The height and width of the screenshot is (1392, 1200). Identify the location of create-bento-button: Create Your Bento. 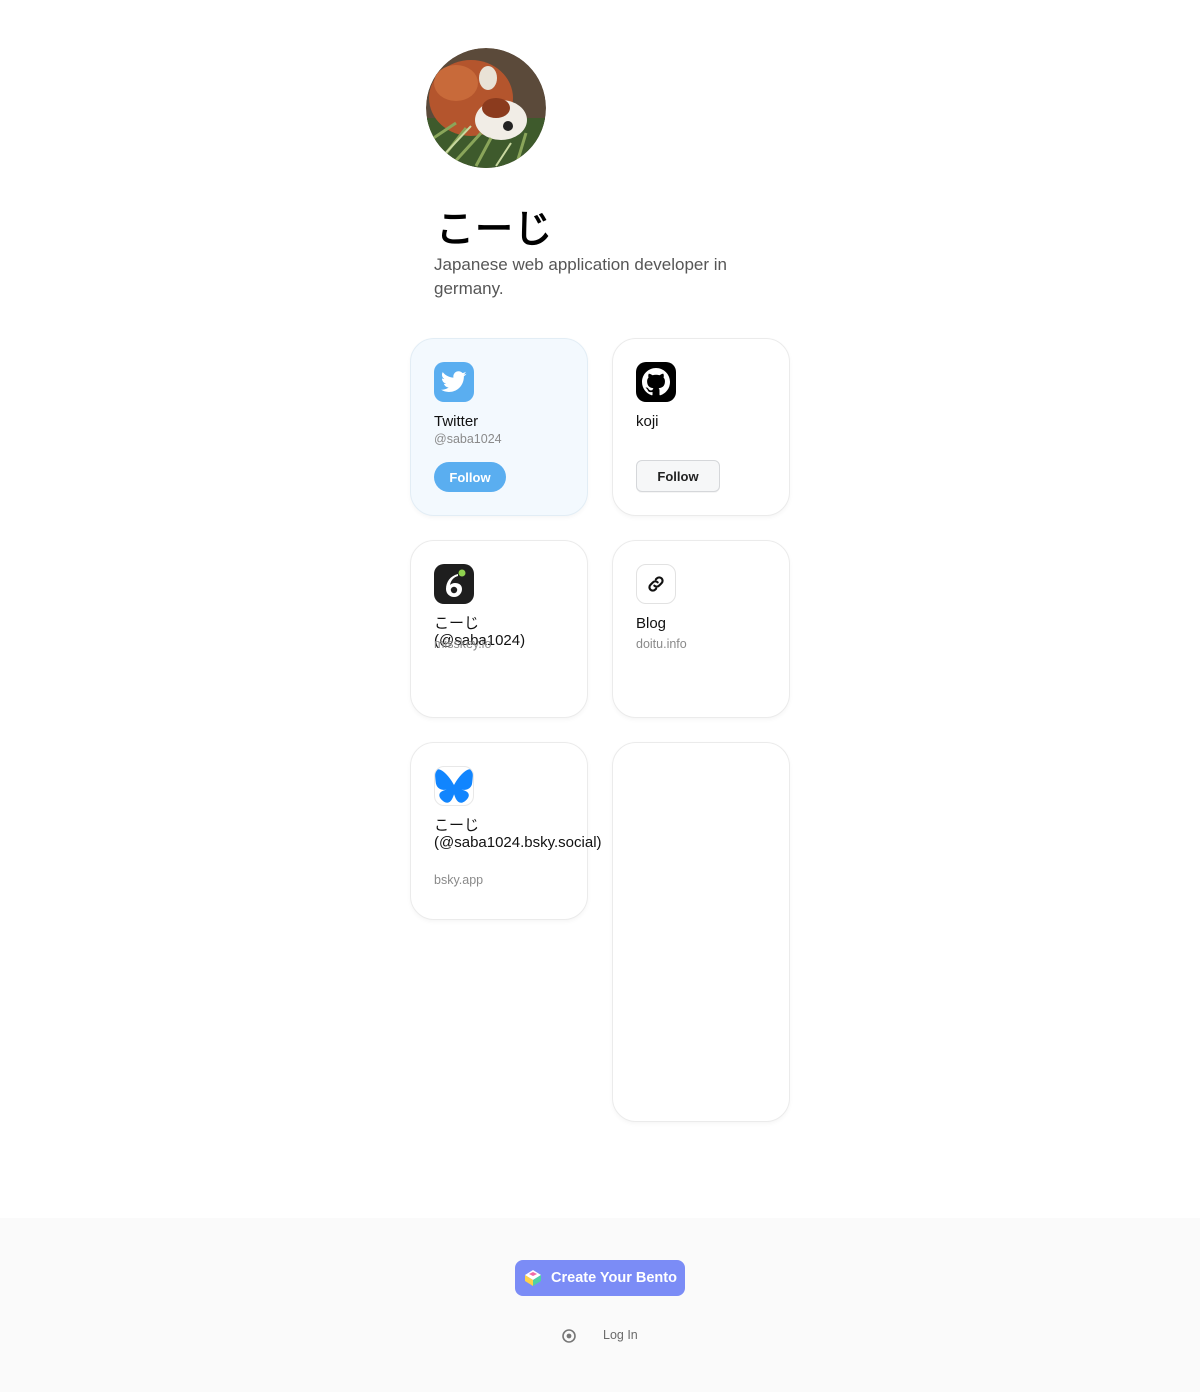
(600, 1278).